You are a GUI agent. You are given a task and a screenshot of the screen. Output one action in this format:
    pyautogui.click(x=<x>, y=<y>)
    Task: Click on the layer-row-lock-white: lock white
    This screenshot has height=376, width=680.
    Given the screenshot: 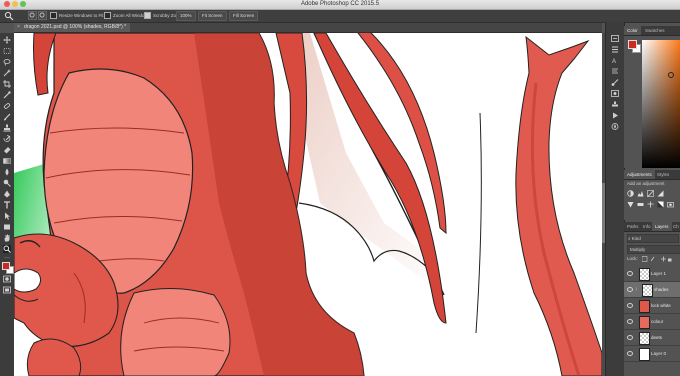 What is the action you would take?
    pyautogui.click(x=652, y=306)
    